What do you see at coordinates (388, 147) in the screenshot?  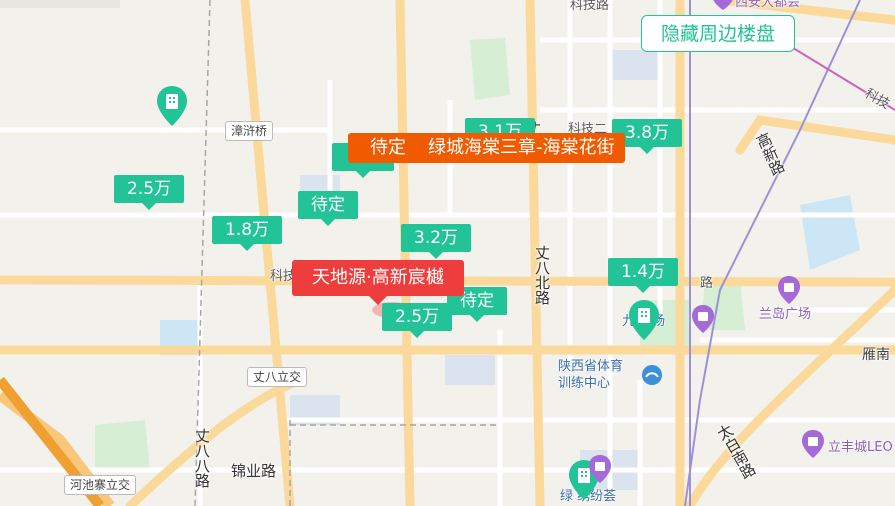 I see `nearby-project-status: 待定` at bounding box center [388, 147].